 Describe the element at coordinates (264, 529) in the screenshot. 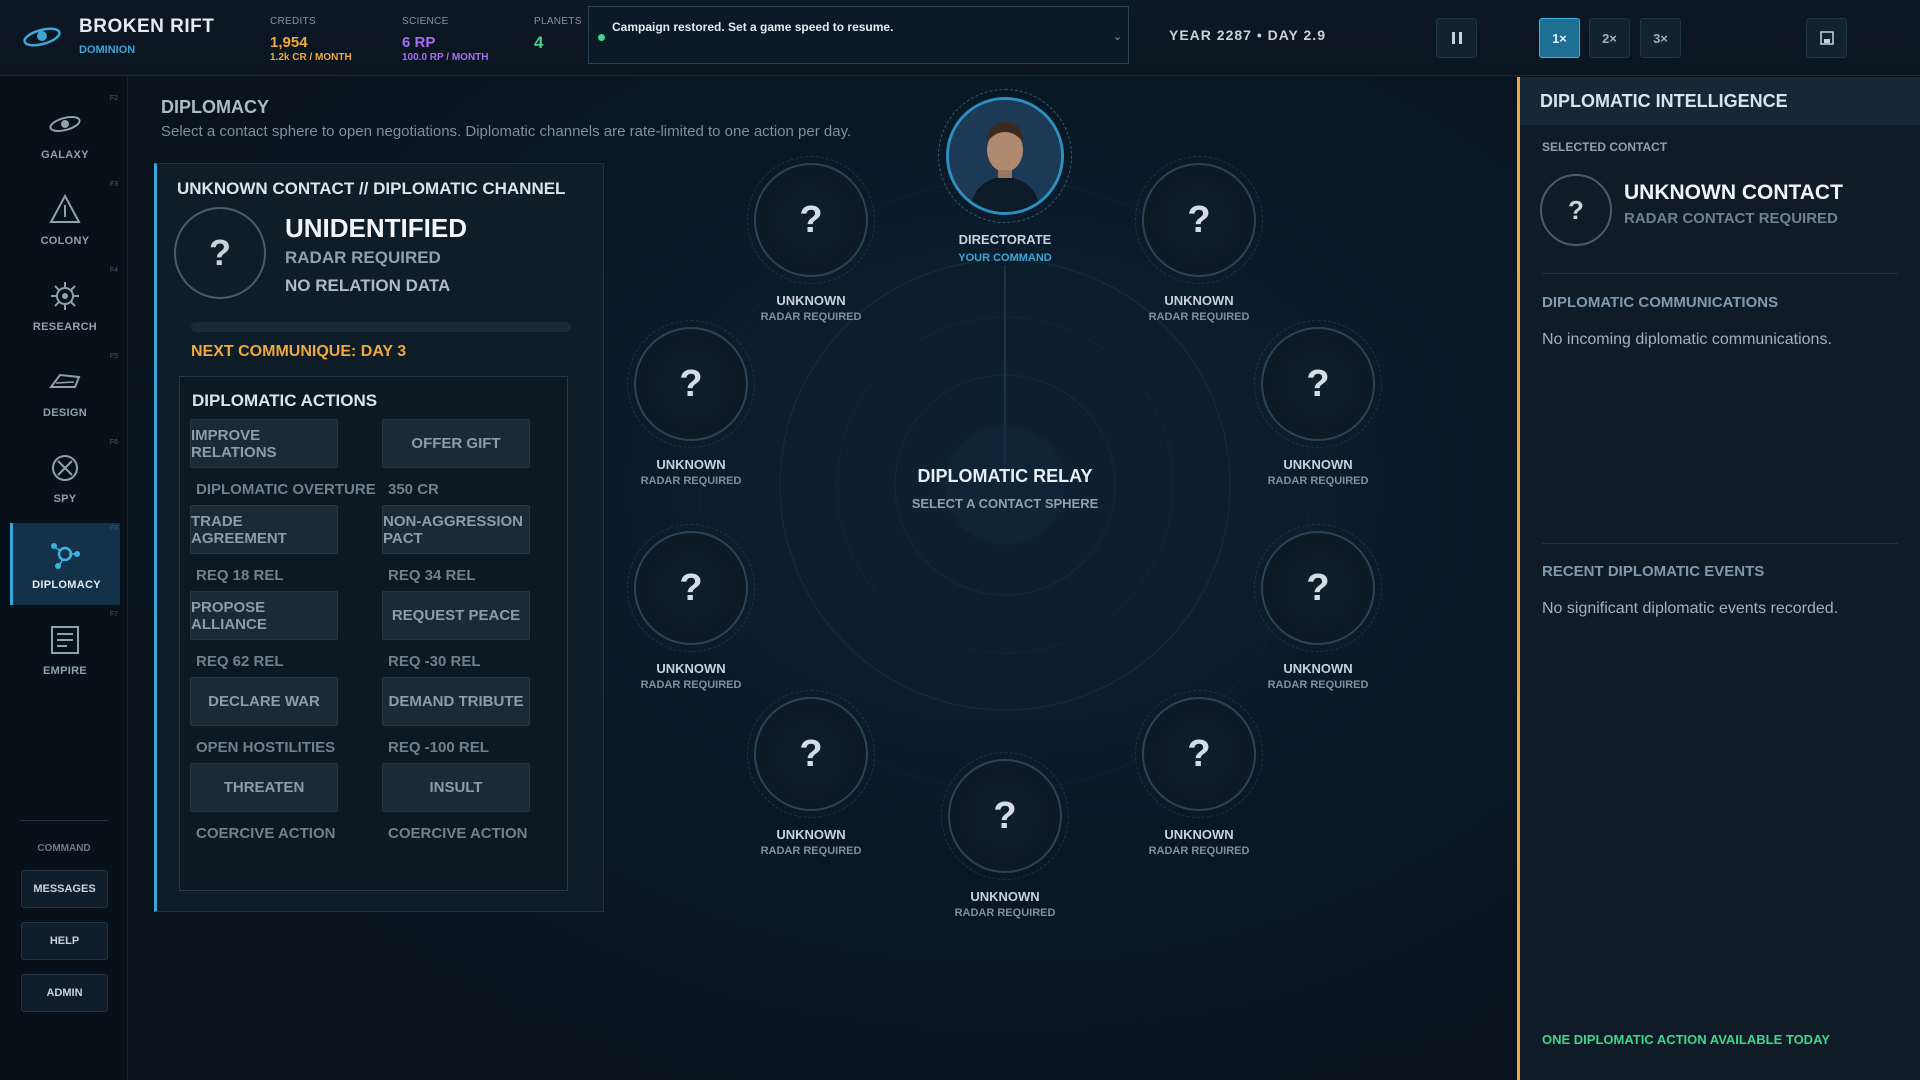

I see `trade-agreement-button: TRADE AGREEMENT` at that location.